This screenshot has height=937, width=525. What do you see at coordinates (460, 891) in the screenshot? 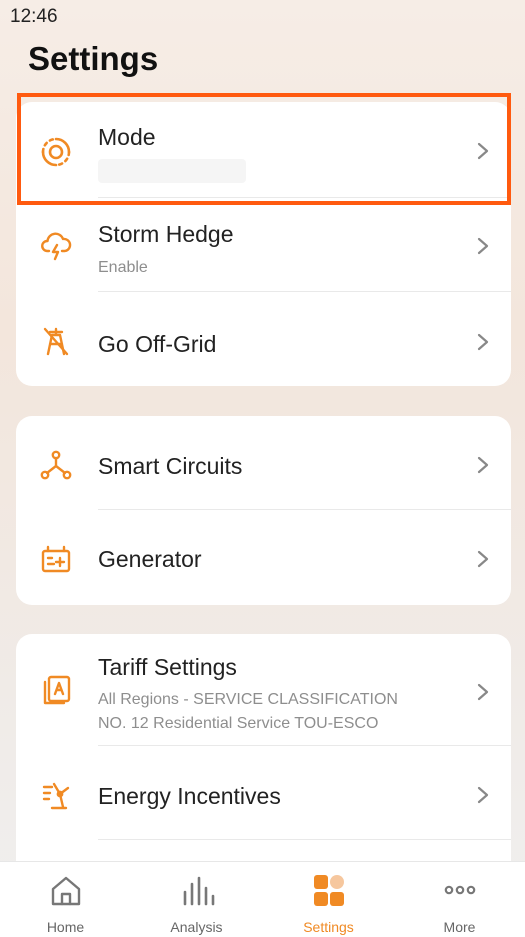
I see `more-icon` at bounding box center [460, 891].